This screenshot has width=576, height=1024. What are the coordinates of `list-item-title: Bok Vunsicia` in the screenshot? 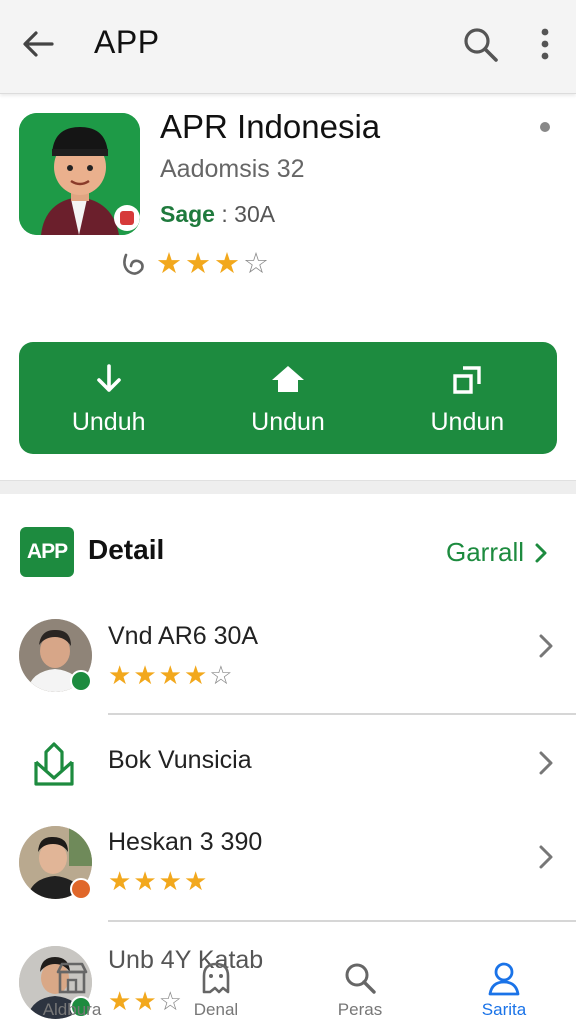 It's located at (180, 760).